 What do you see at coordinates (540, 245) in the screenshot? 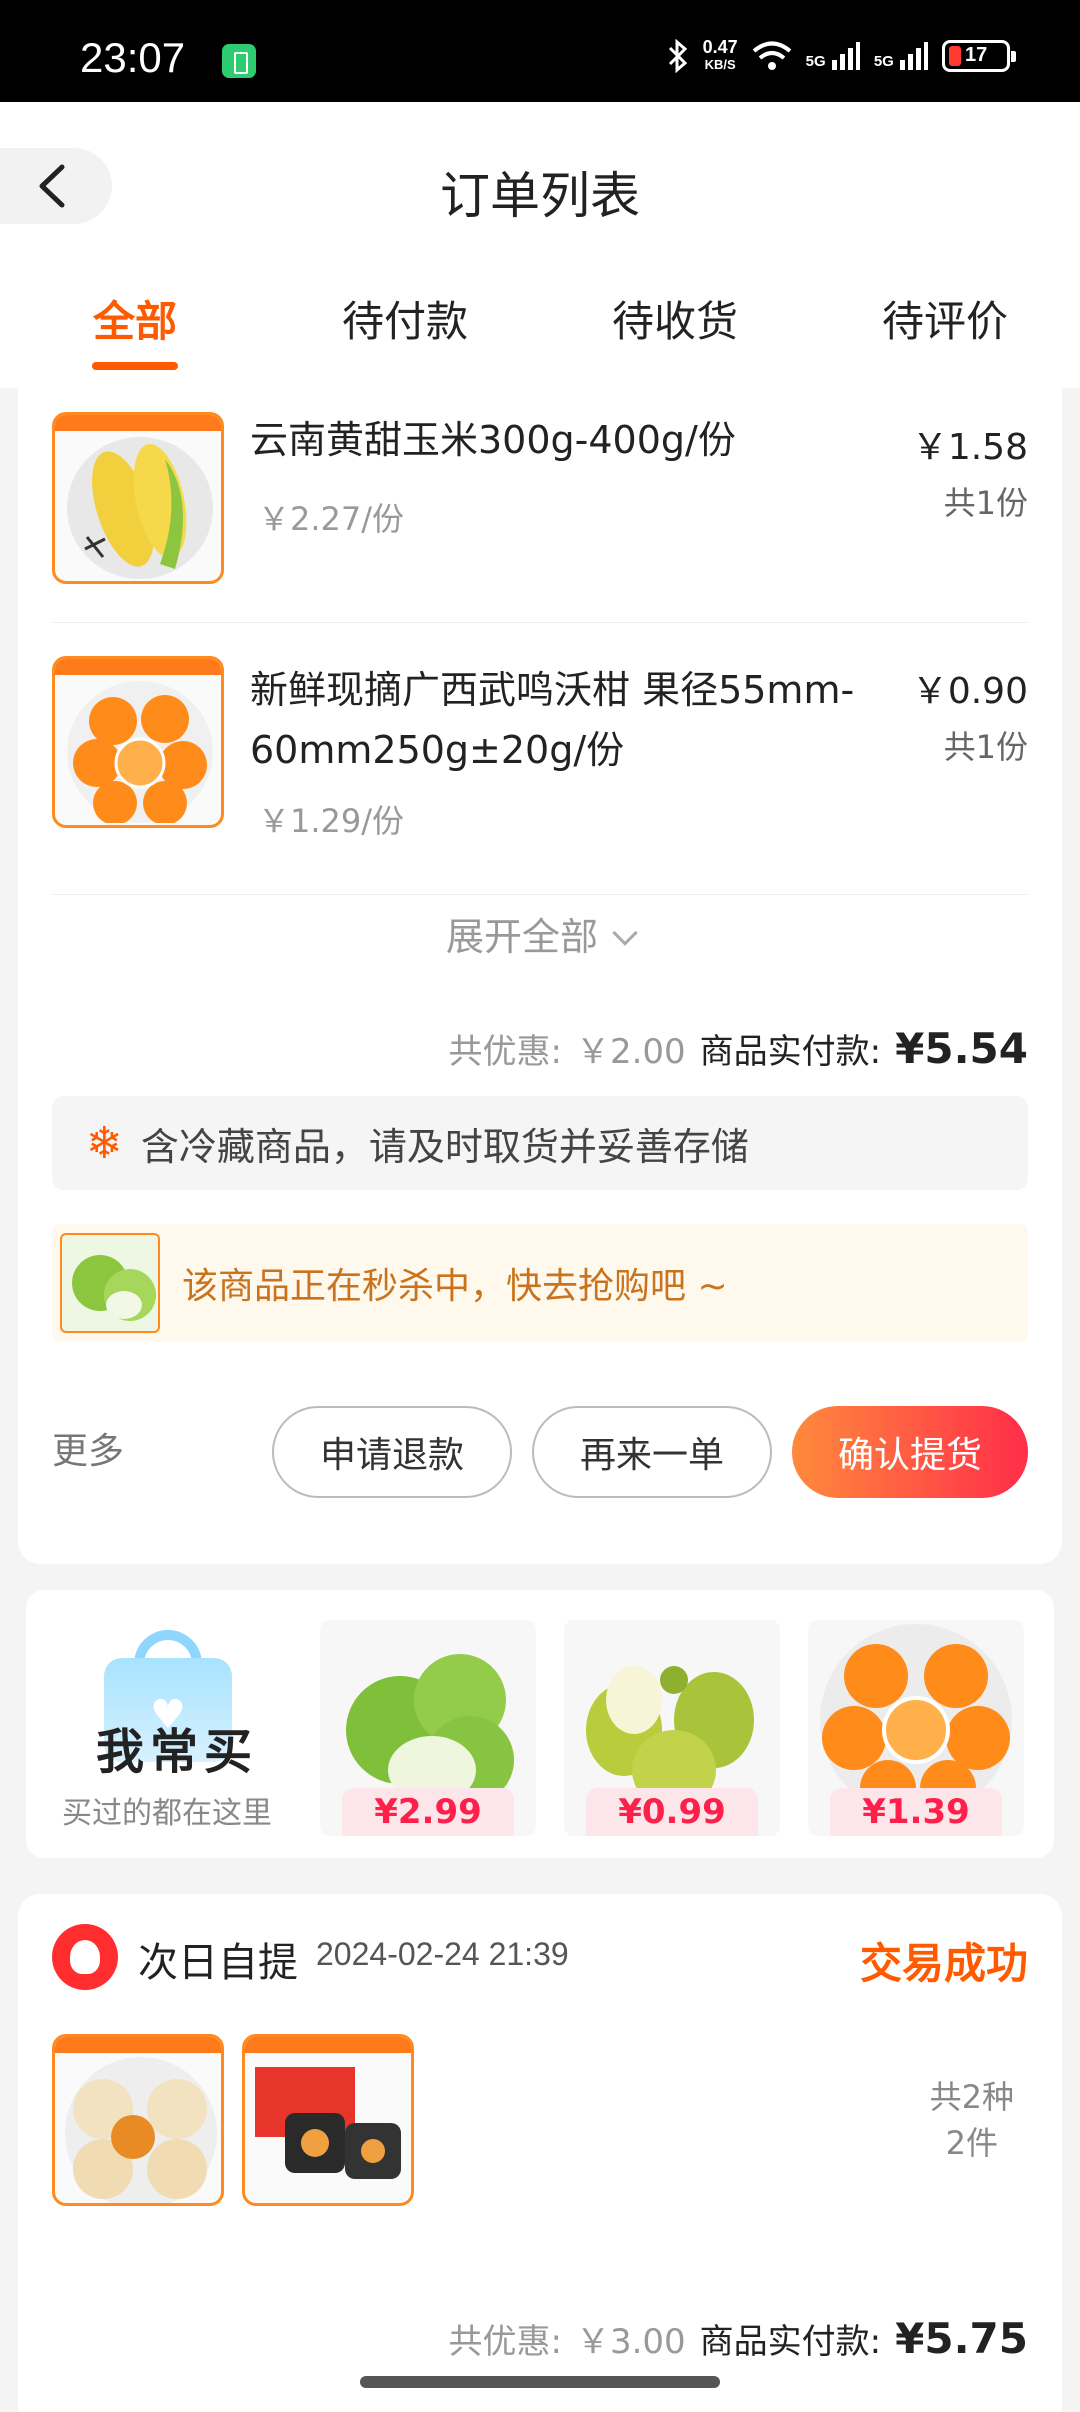
I see `page-header: 订单列表 全部 待付款 待收货 待评价` at bounding box center [540, 245].